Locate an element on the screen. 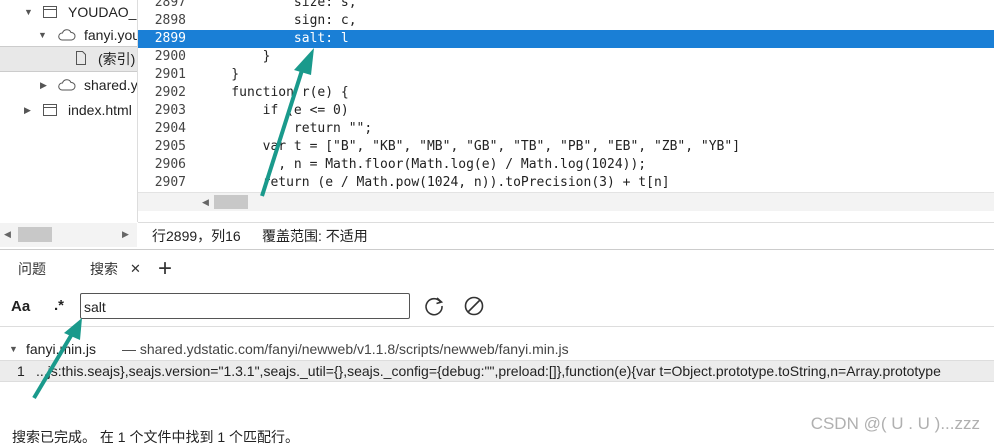  code-text: size: s, is located at coordinates (278, 5).